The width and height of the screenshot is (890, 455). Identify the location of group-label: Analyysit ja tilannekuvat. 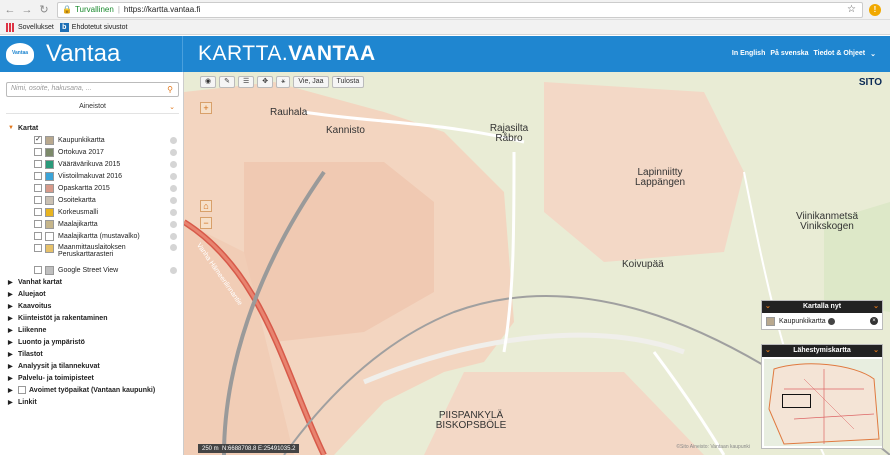
(59, 366).